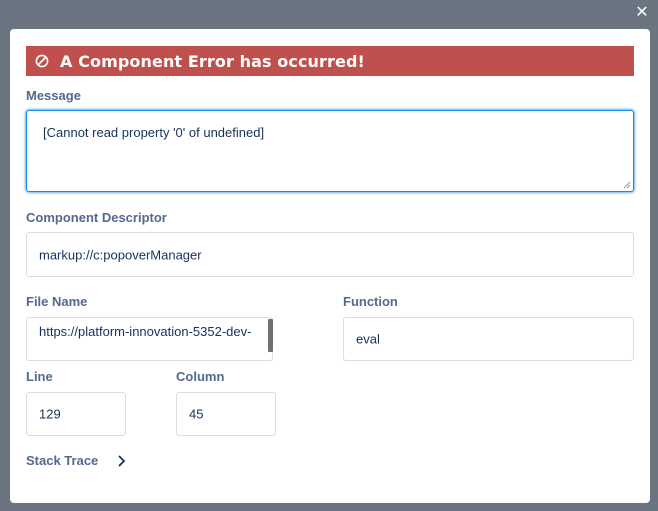  I want to click on file-name-scroll-area: https://platform-innovation-5352-dev-, so click(149, 339).